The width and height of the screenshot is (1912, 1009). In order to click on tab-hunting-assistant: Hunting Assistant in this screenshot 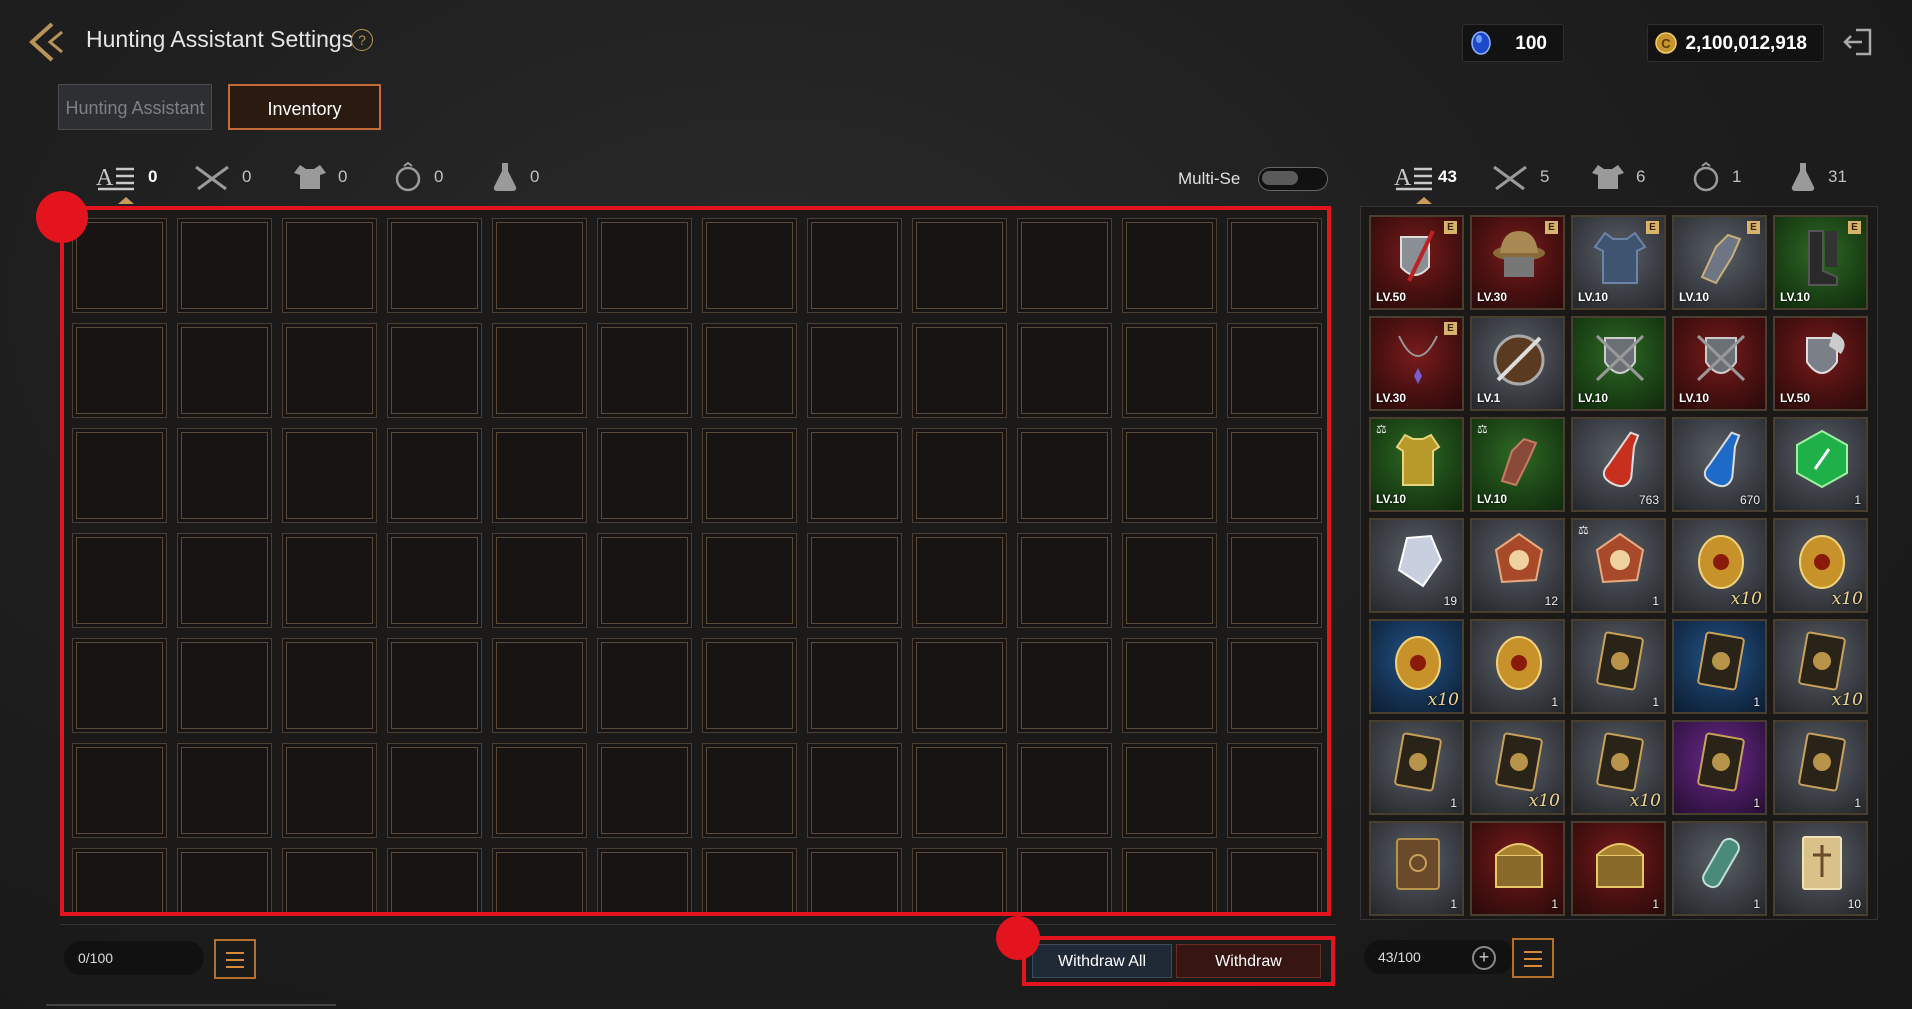, I will do `click(135, 107)`.